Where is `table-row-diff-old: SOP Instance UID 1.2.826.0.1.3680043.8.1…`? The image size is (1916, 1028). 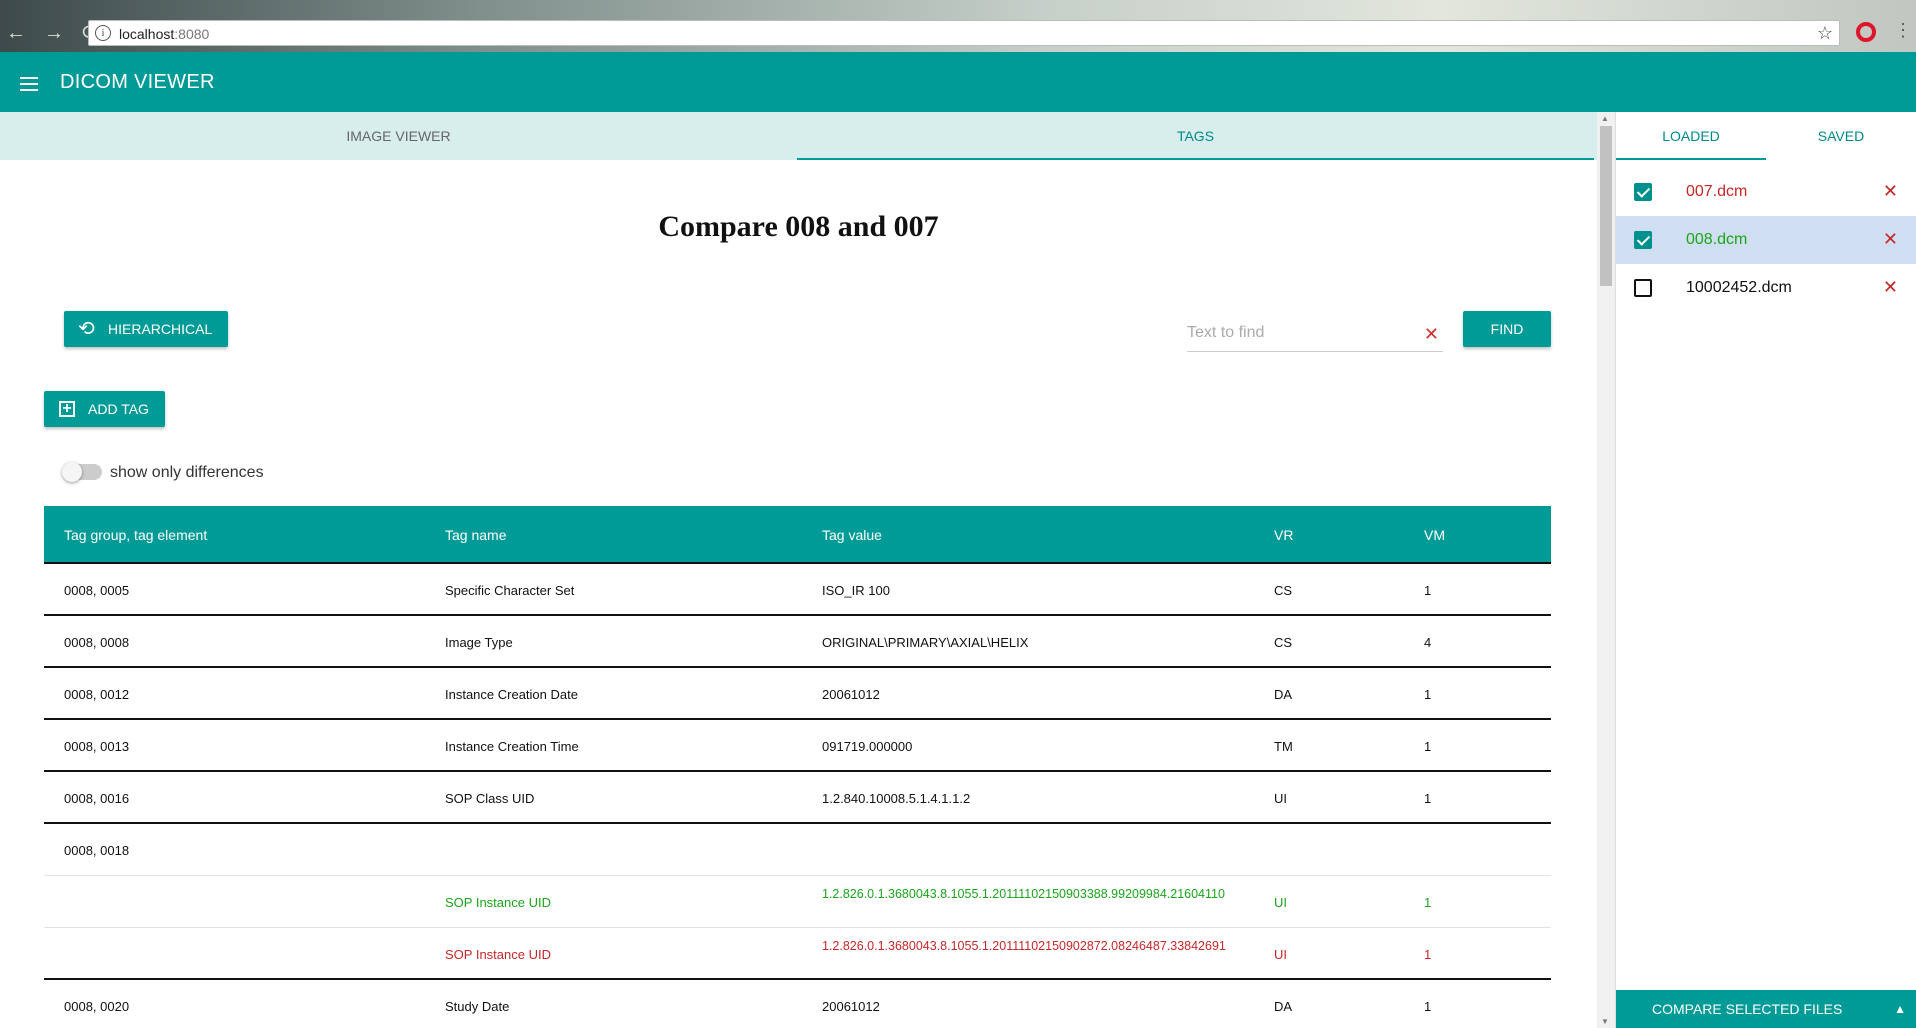 table-row-diff-old: SOP Instance UID 1.2.826.0.1.3680043.8.1… is located at coordinates (797, 954).